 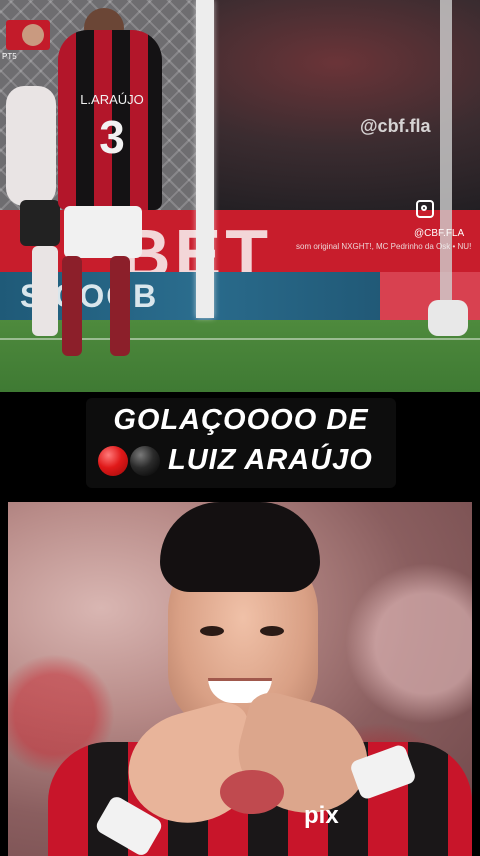 I want to click on instagram-icon, so click(x=425, y=209).